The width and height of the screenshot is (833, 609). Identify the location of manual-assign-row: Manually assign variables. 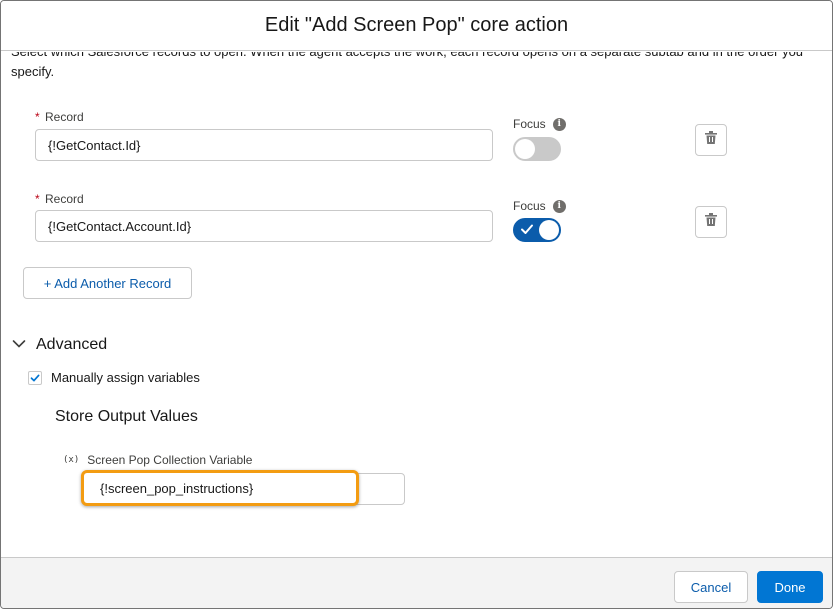
(114, 377).